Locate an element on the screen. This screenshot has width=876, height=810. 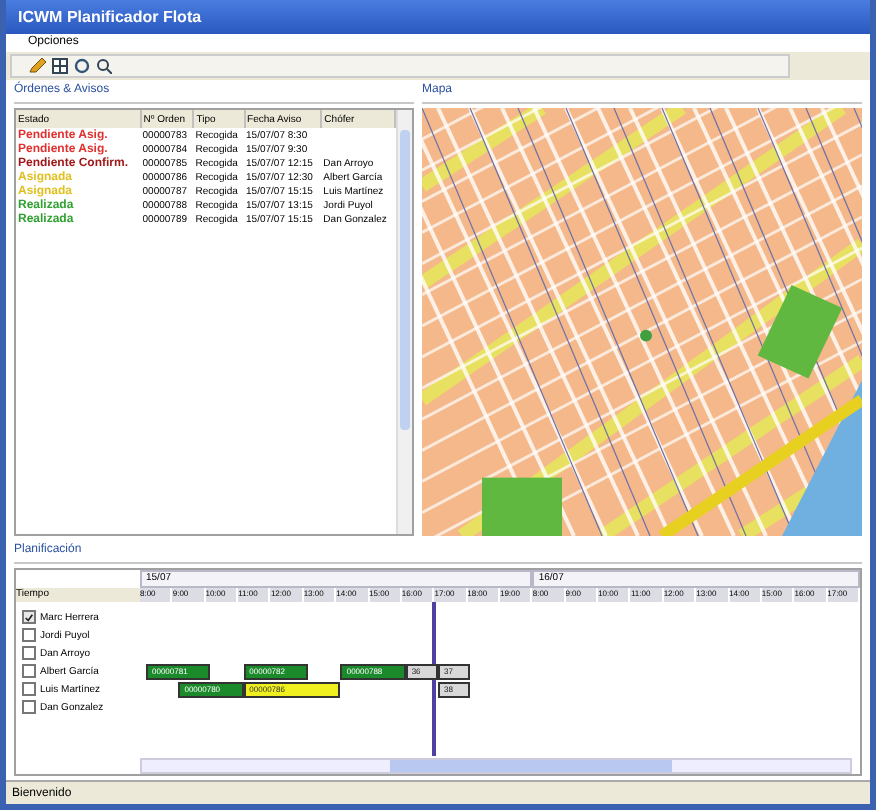
vertical-scrollbar is located at coordinates (404, 322).